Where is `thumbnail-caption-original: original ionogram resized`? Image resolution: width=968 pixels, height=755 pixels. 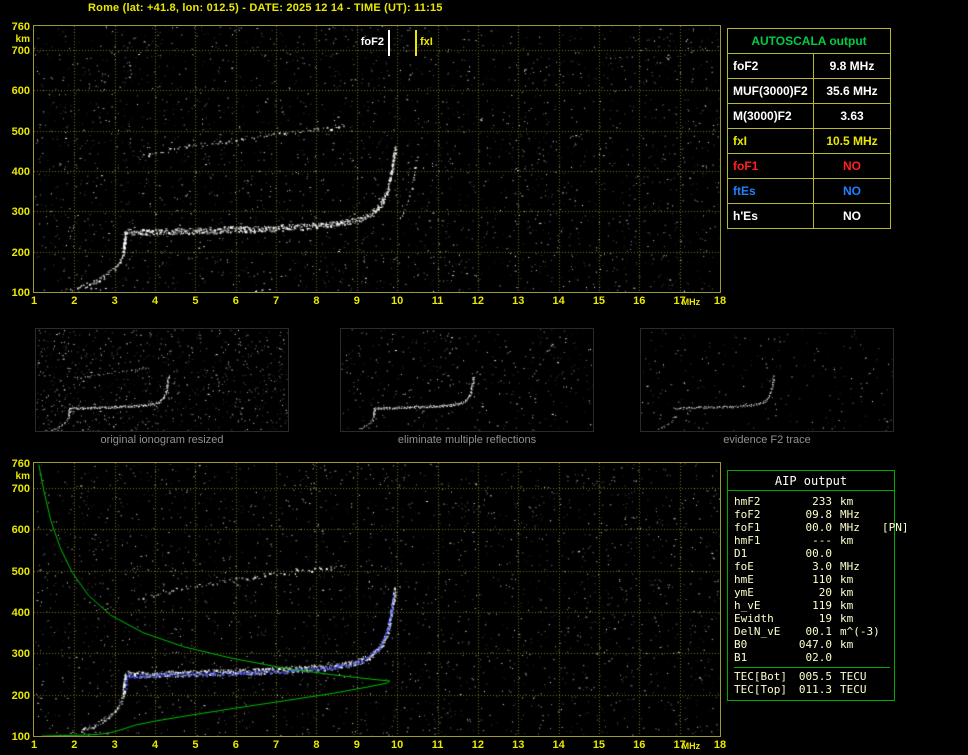 thumbnail-caption-original: original ionogram resized is located at coordinates (162, 440).